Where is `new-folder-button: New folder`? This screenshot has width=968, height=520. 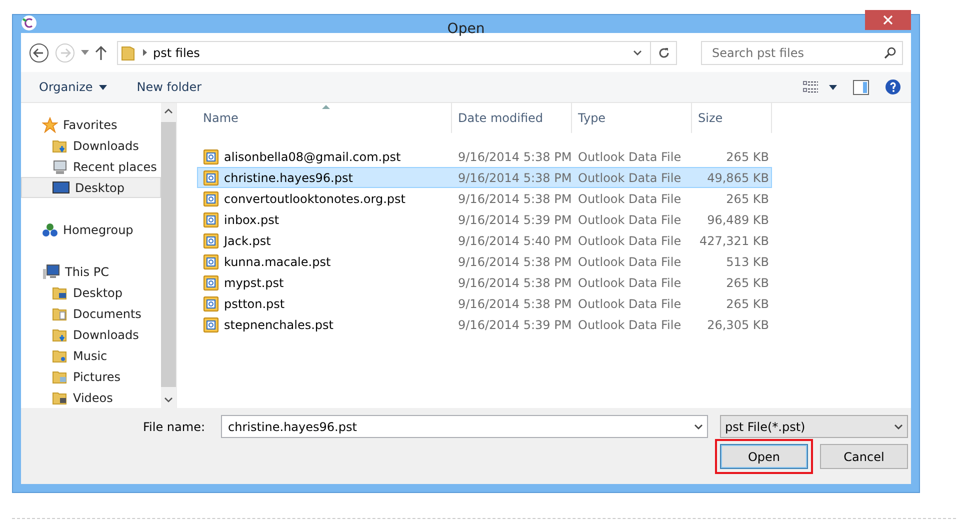
new-folder-button: New folder is located at coordinates (169, 87).